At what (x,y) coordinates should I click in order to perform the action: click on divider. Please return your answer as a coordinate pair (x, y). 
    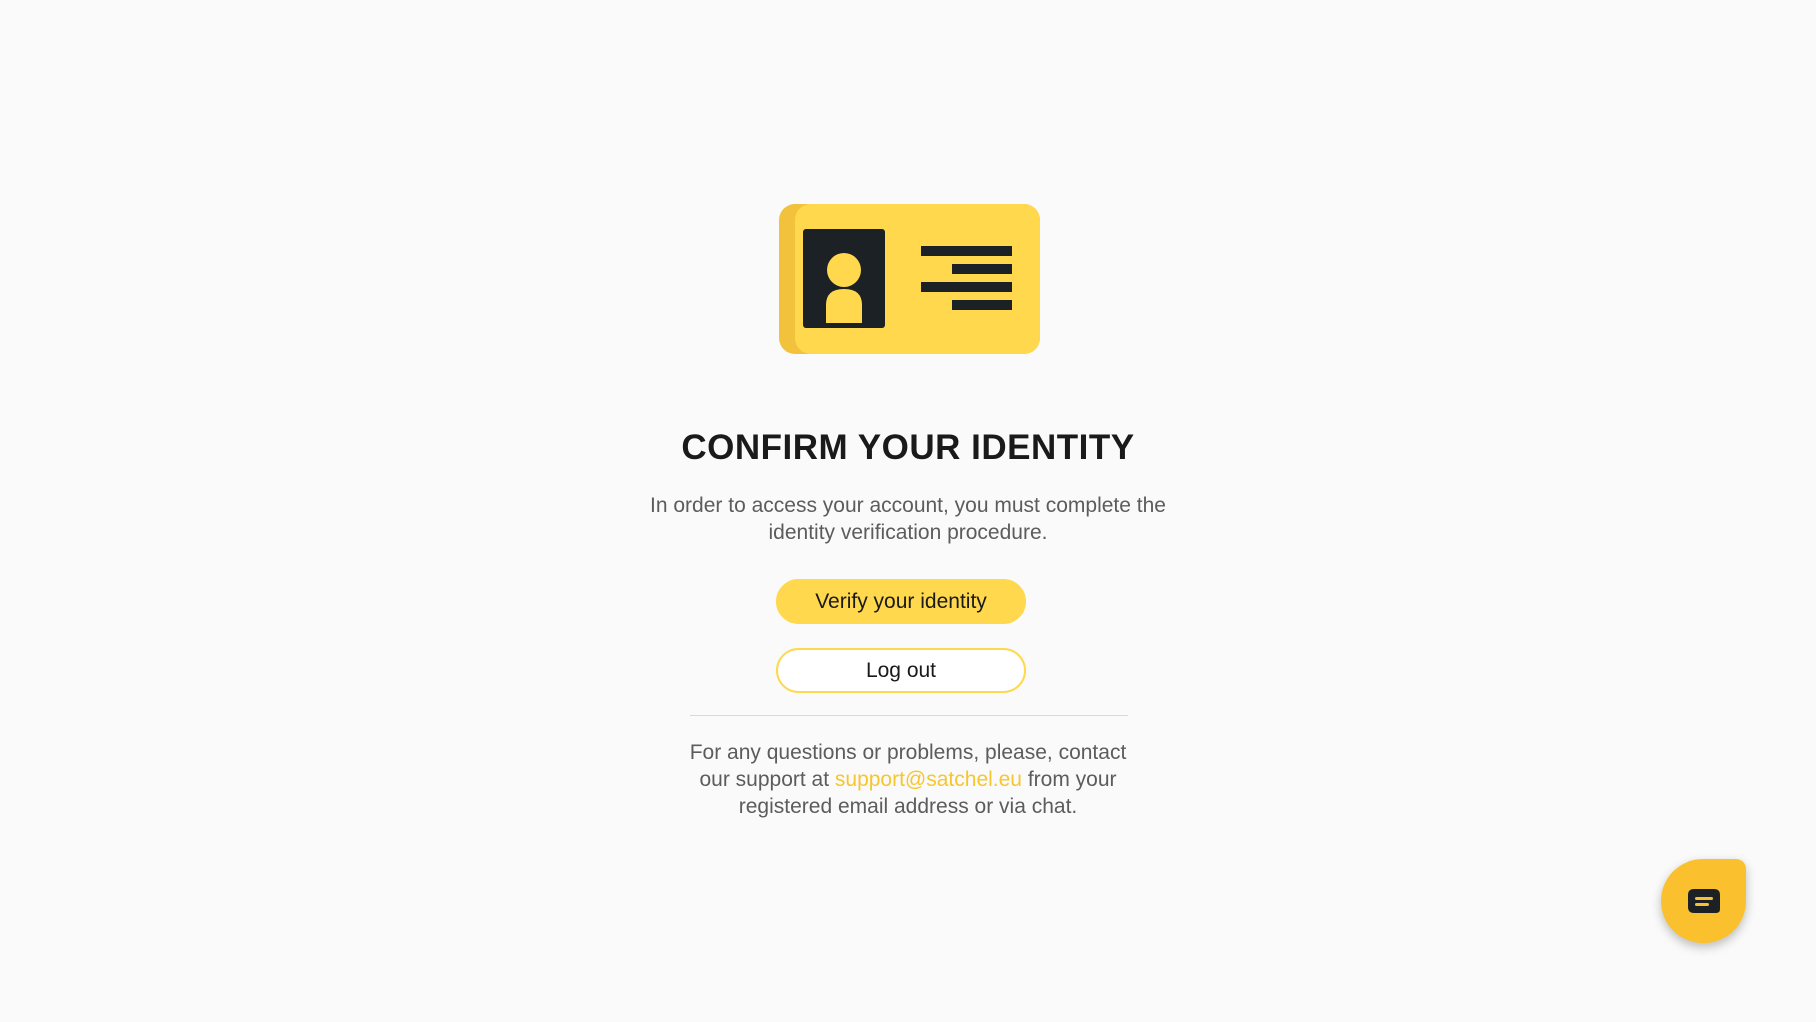
    Looking at the image, I should click on (909, 715).